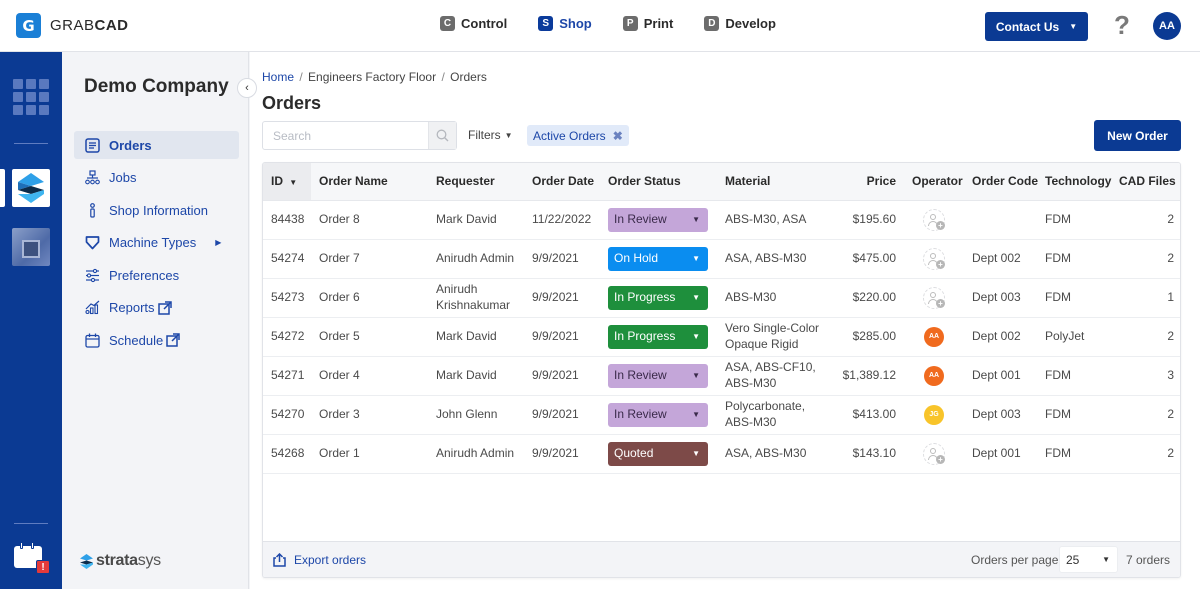 The image size is (1200, 589). Describe the element at coordinates (1145, 376) in the screenshot. I see `cell-cad-files: 3` at that location.